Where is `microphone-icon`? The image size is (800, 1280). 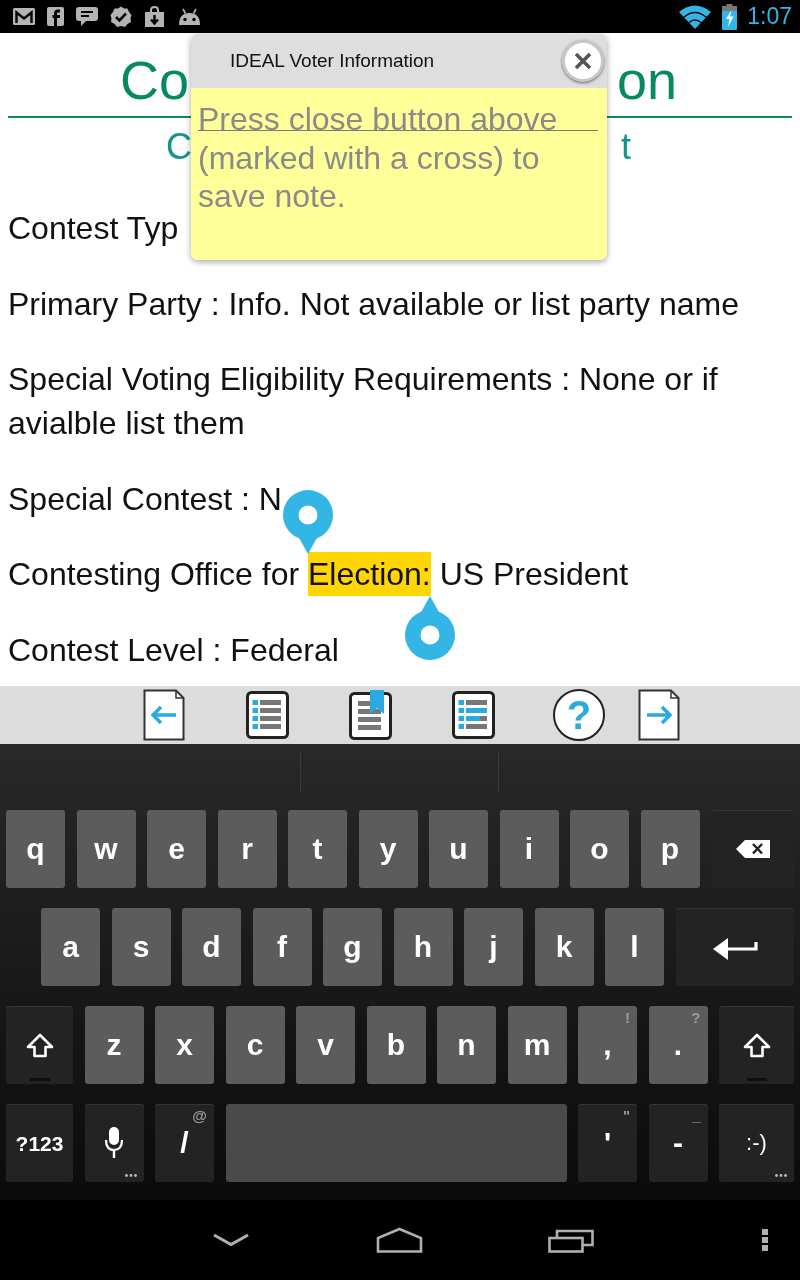
microphone-icon is located at coordinates (114, 1143).